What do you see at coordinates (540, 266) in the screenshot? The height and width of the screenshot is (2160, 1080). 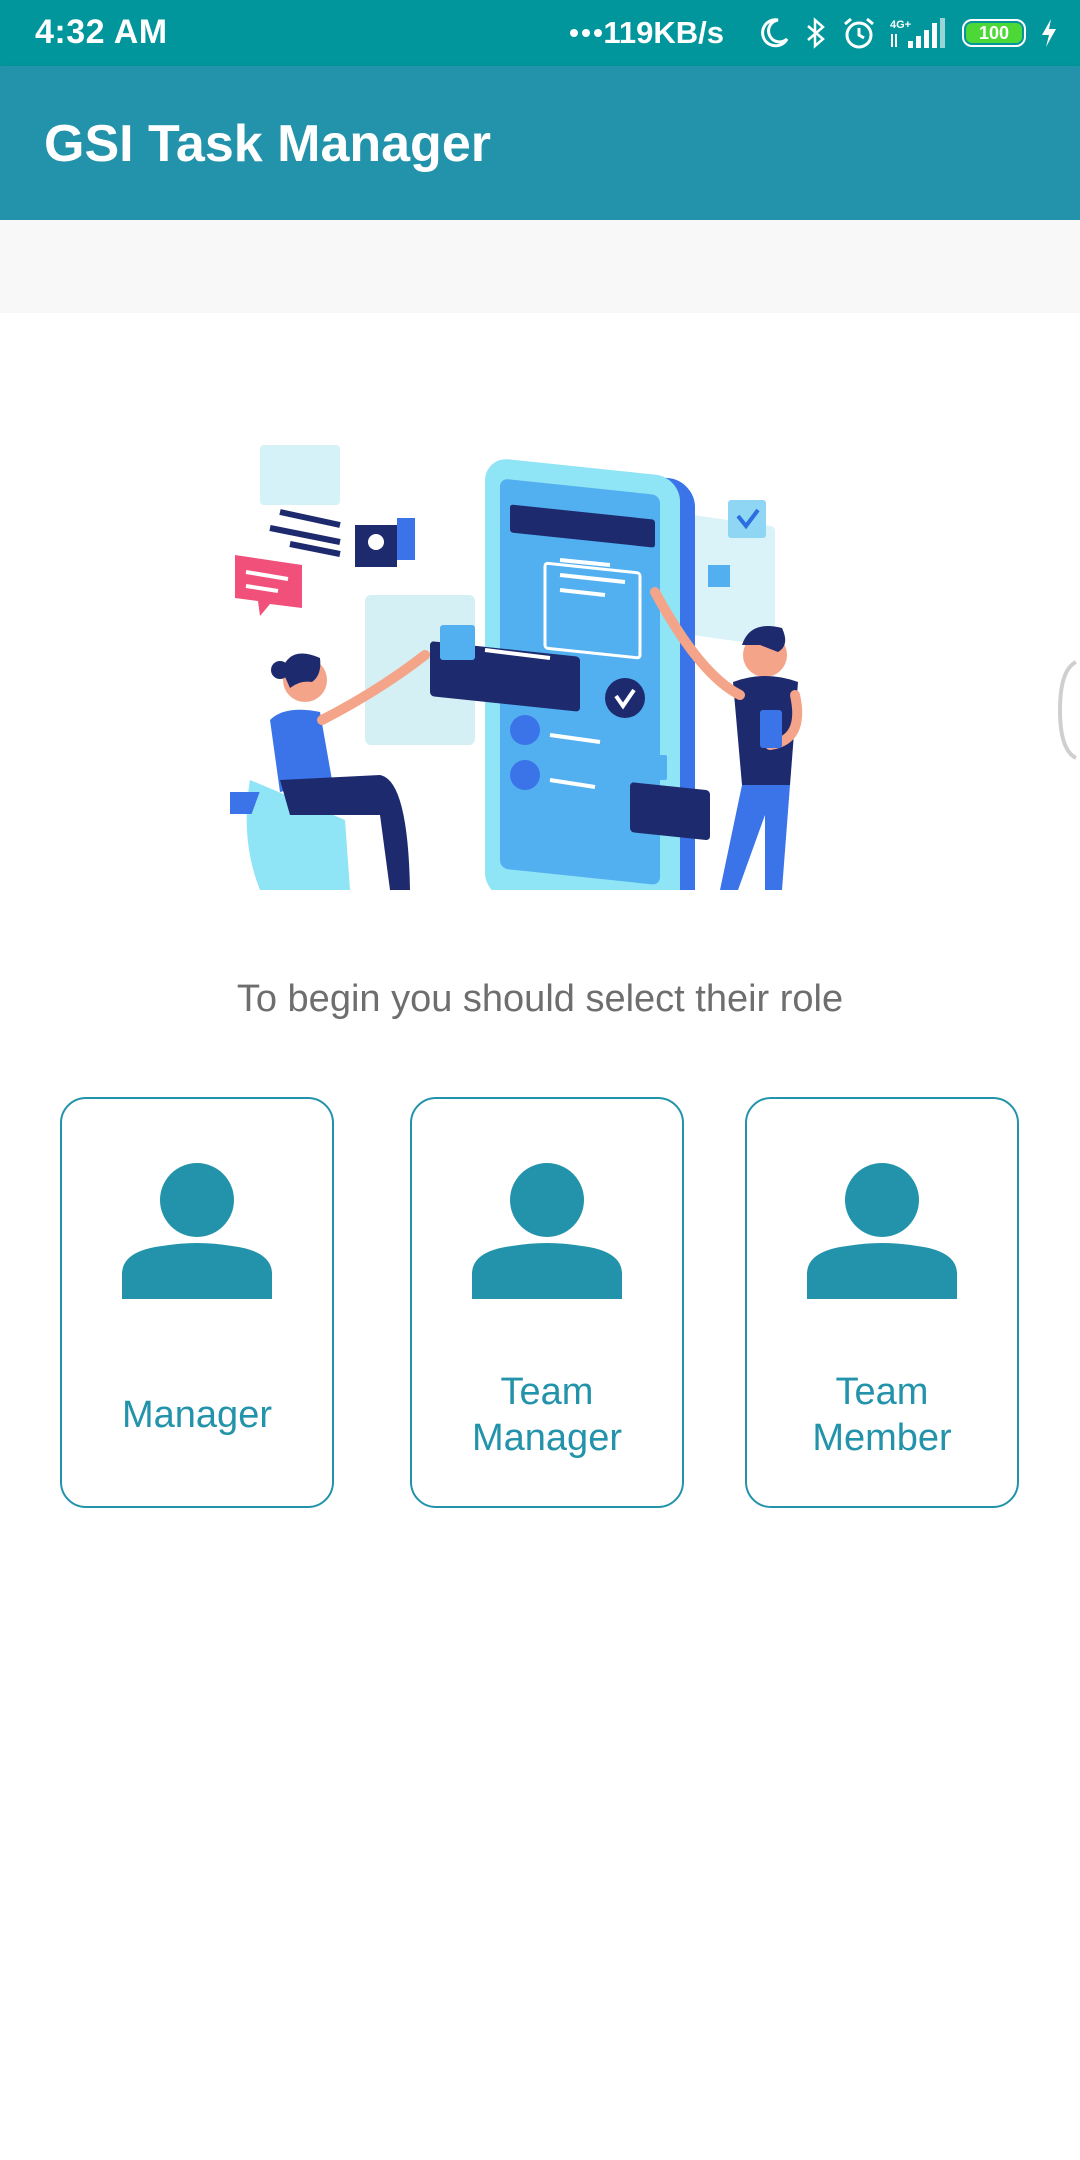 I see `header-spacer` at bounding box center [540, 266].